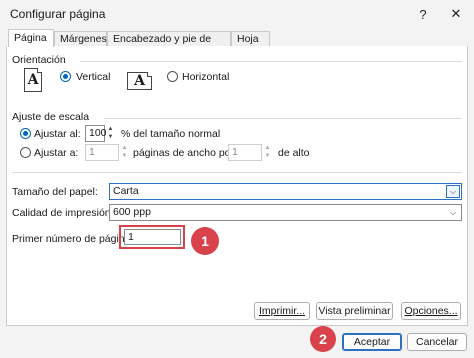 This screenshot has height=358, width=474. I want to click on fit-to-radio, so click(25, 152).